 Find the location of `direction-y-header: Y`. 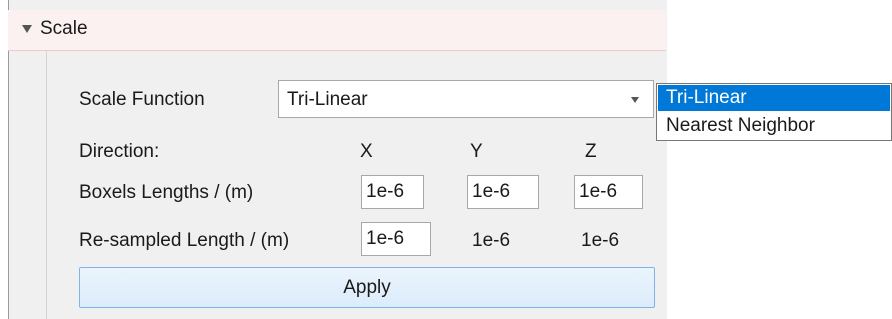

direction-y-header: Y is located at coordinates (476, 151).